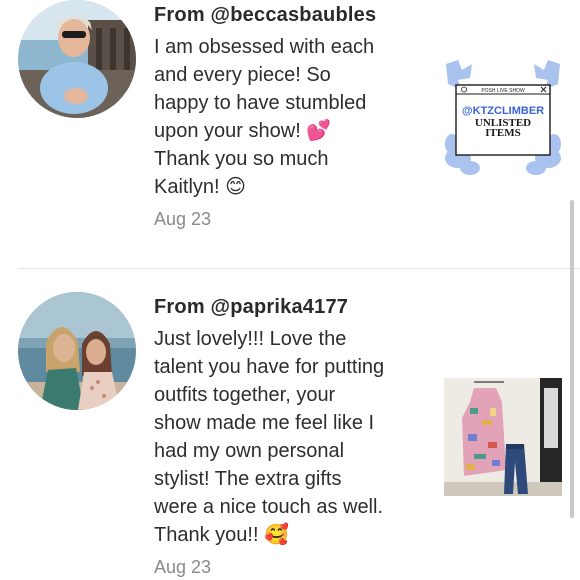 The image size is (580, 580). What do you see at coordinates (243, 131) in the screenshot?
I see `review-text-line: upon your show! 💕` at bounding box center [243, 131].